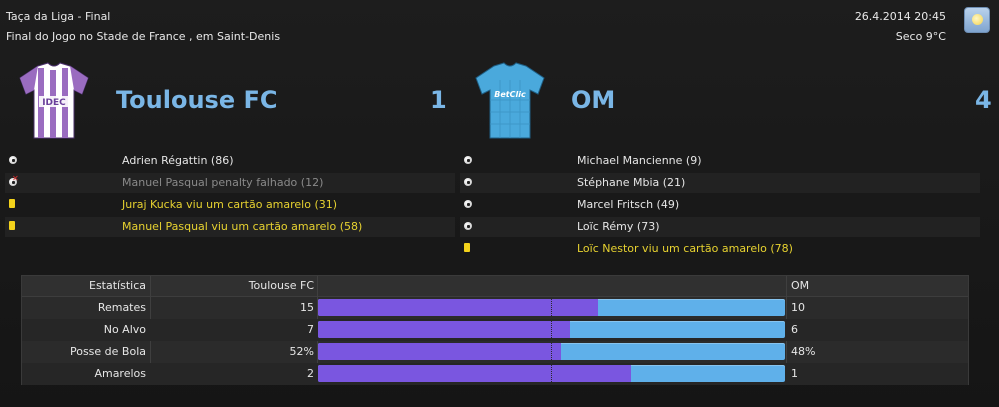 This screenshot has width=999, height=407. What do you see at coordinates (510, 94) in the screenshot?
I see `svg-text: BetClic` at bounding box center [510, 94].